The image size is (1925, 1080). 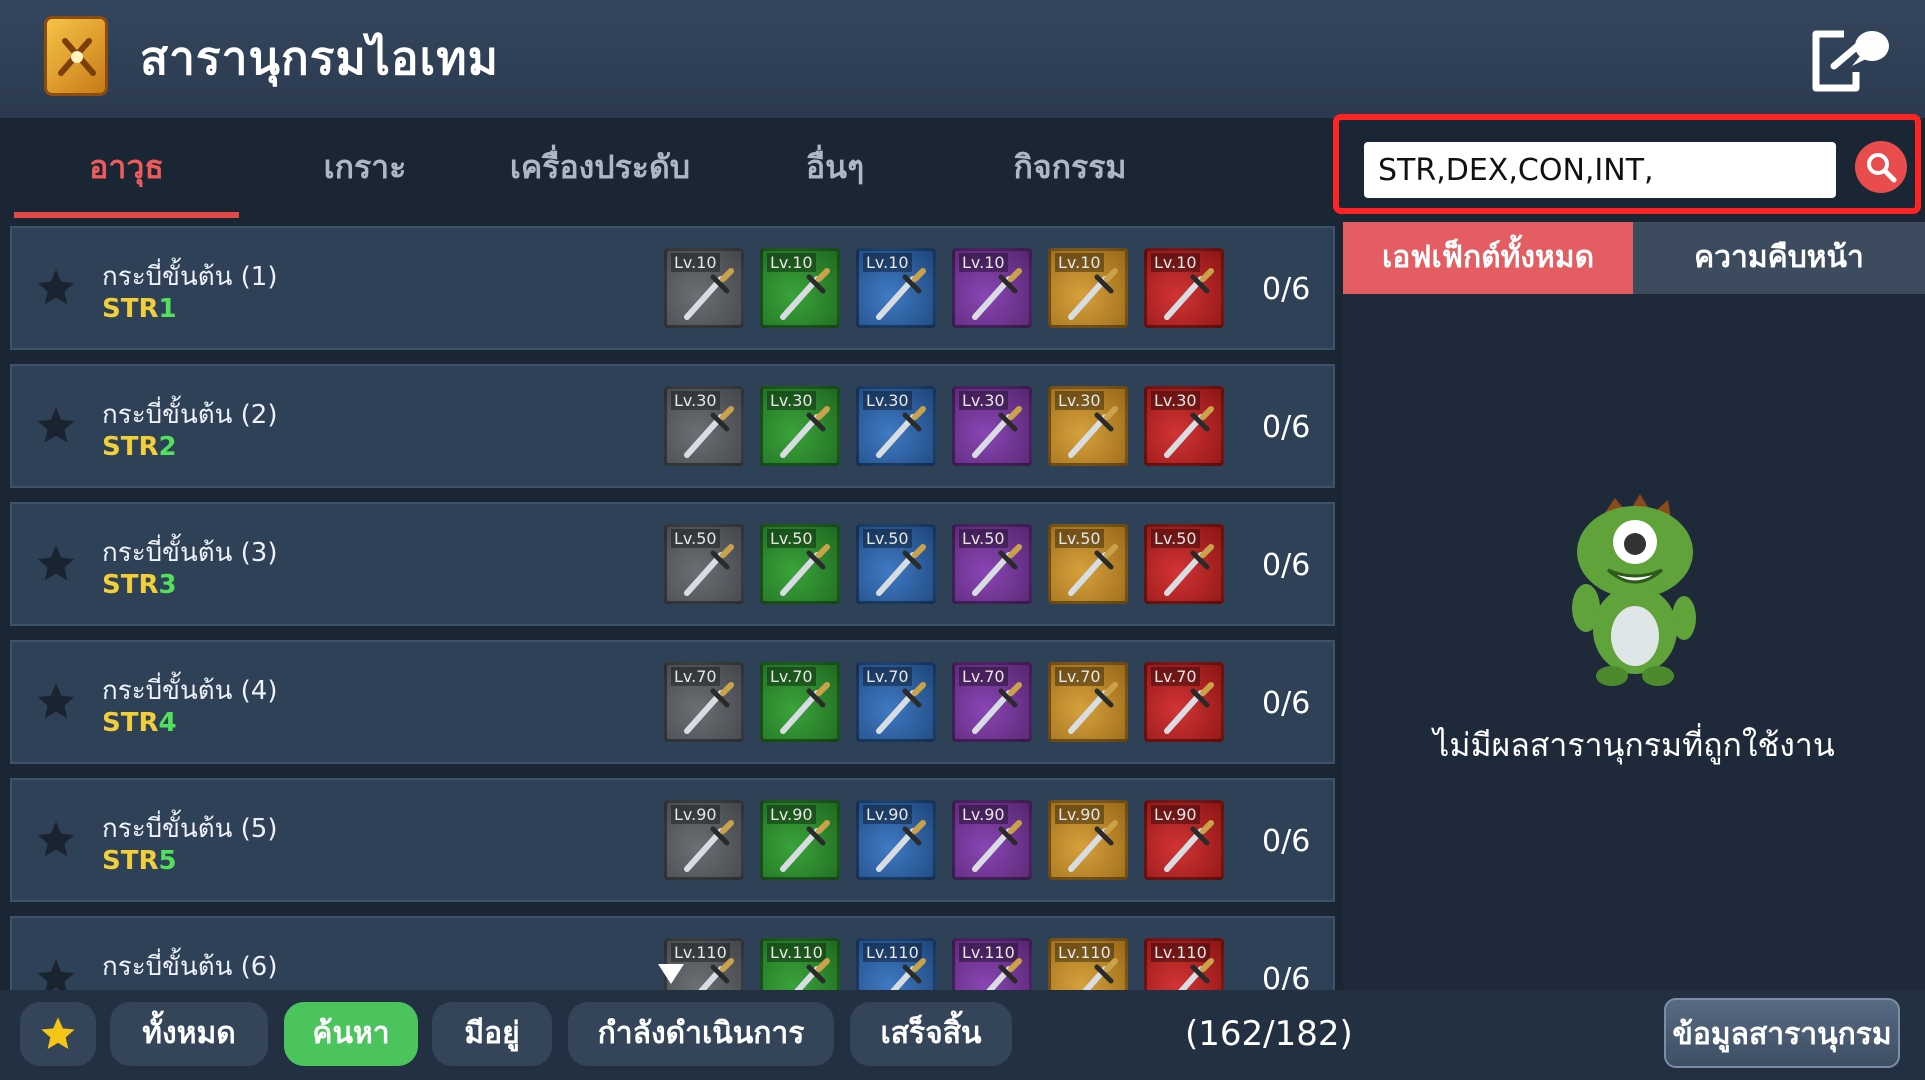 What do you see at coordinates (351, 1034) in the screenshot?
I see `filter-search-button: ค้นหา` at bounding box center [351, 1034].